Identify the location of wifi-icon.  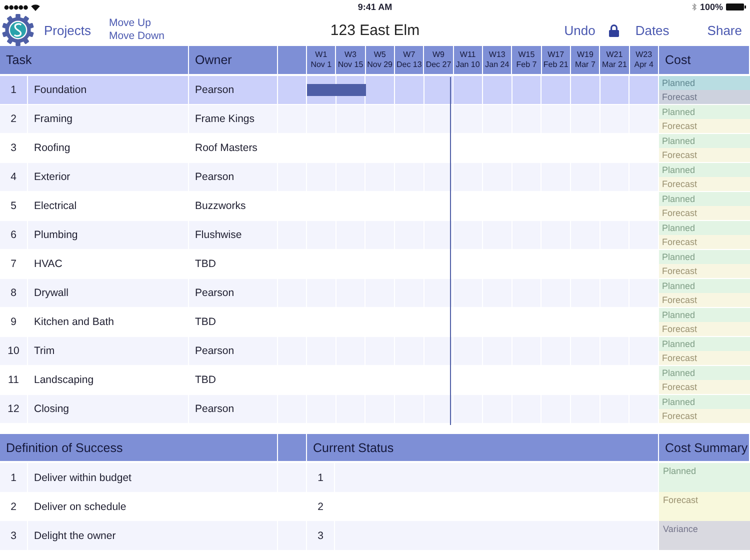
(35, 7).